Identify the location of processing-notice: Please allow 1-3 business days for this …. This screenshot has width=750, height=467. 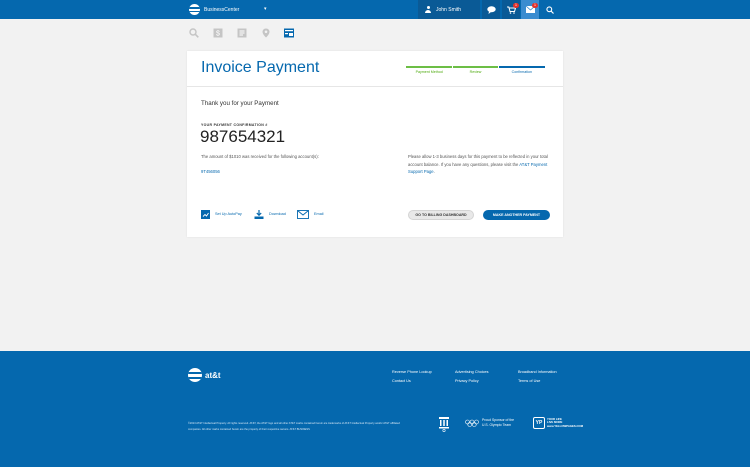
(478, 164).